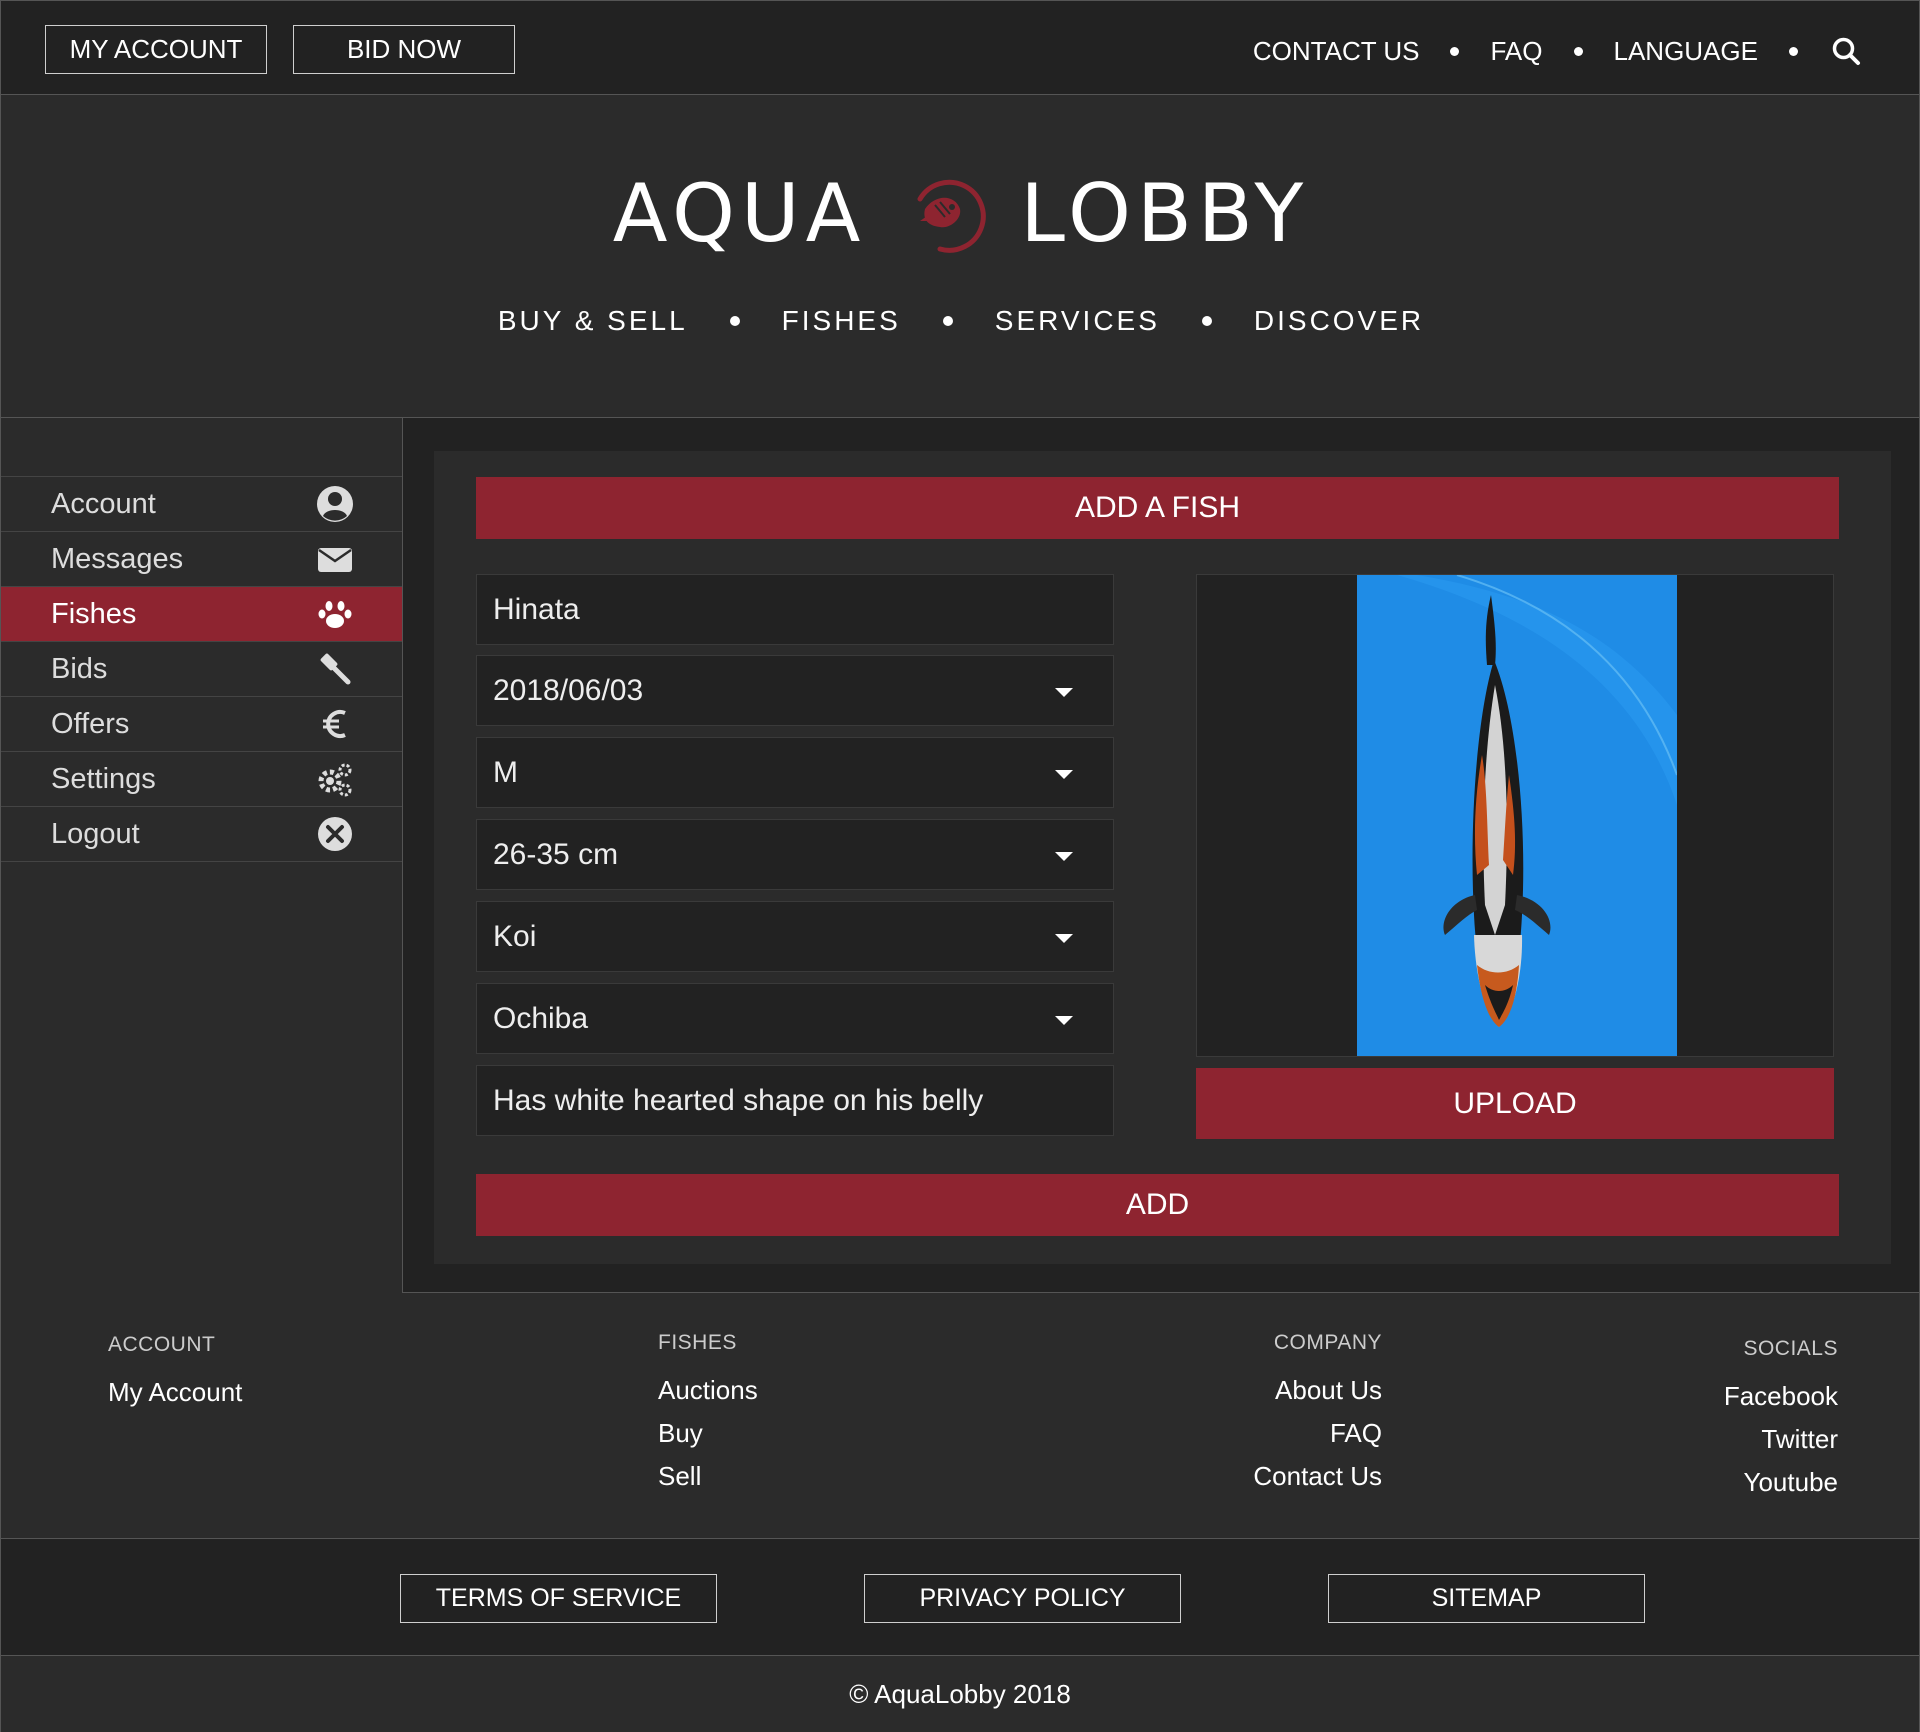  What do you see at coordinates (335, 779) in the screenshot?
I see `cogs-icon` at bounding box center [335, 779].